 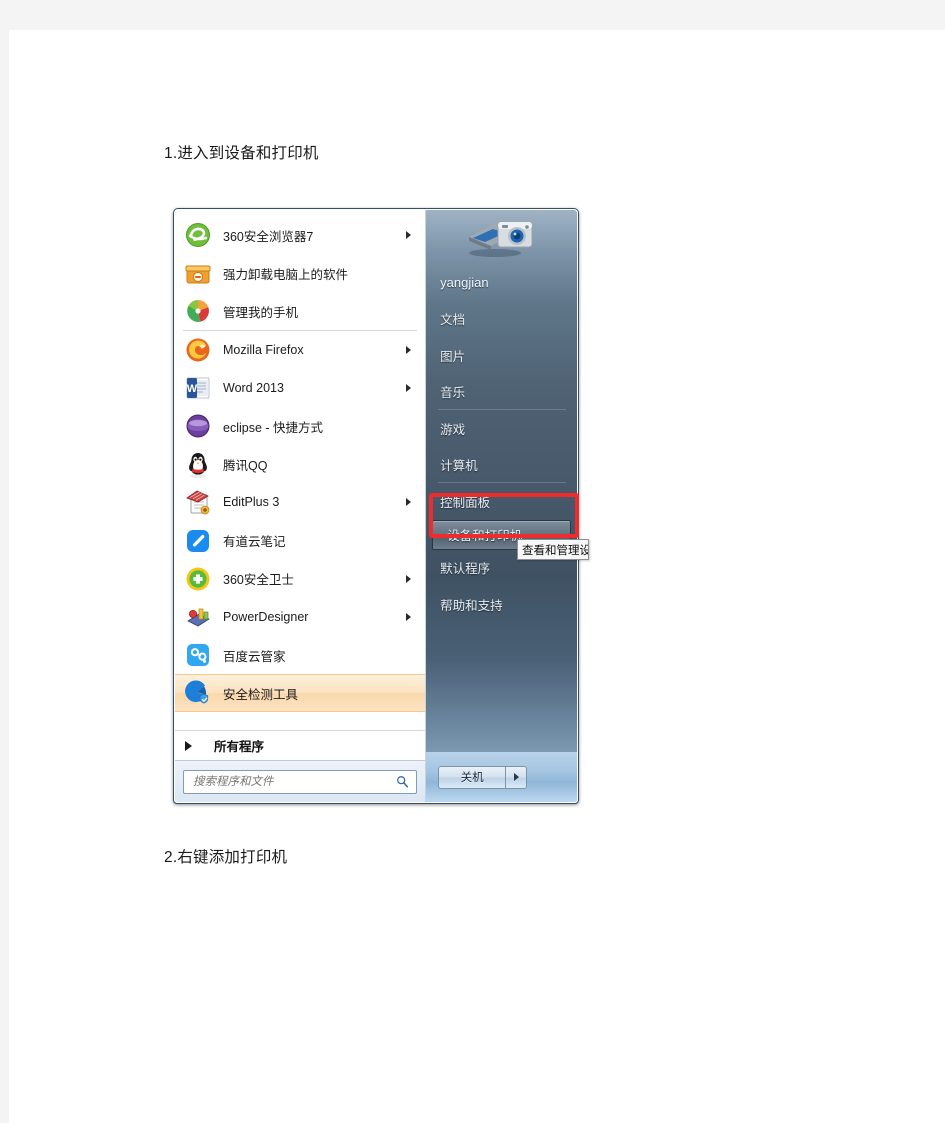 I want to click on 360-guard-icon, so click(x=198, y=579).